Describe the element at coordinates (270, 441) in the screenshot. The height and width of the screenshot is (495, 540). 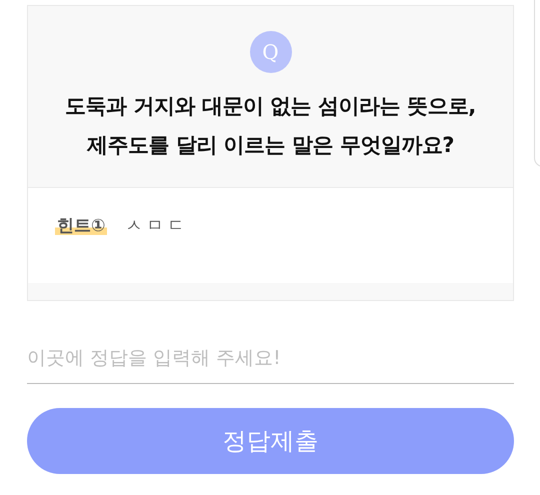
I see `submit-button: 정답제출` at that location.